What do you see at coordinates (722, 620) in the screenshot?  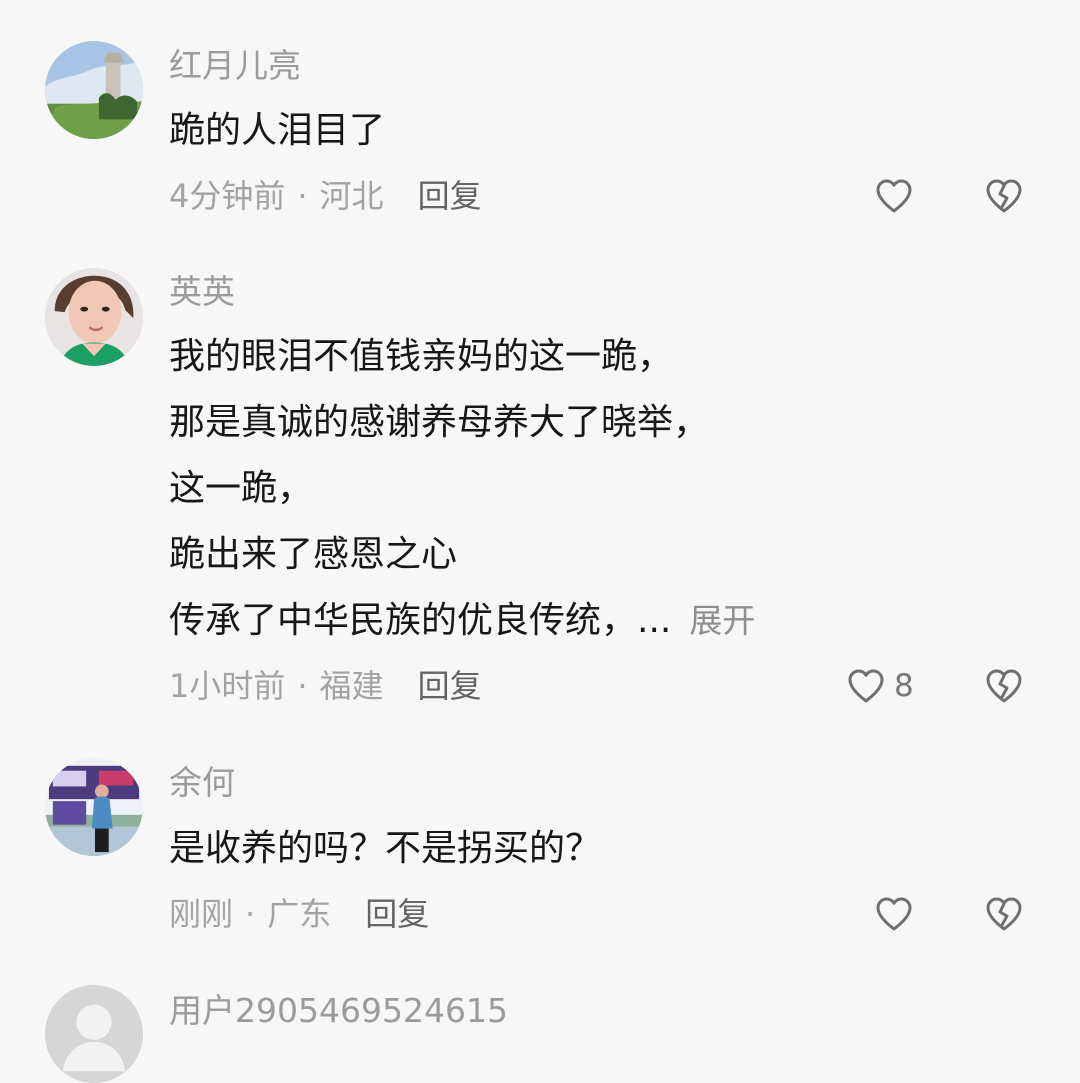 I see `expand-button: 展开` at bounding box center [722, 620].